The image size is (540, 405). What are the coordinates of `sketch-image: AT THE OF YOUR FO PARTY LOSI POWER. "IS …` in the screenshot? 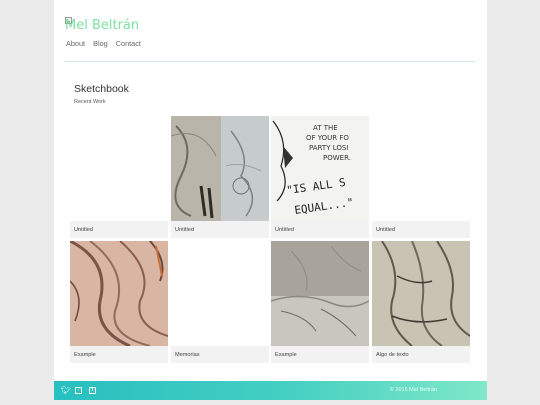 It's located at (320, 168).